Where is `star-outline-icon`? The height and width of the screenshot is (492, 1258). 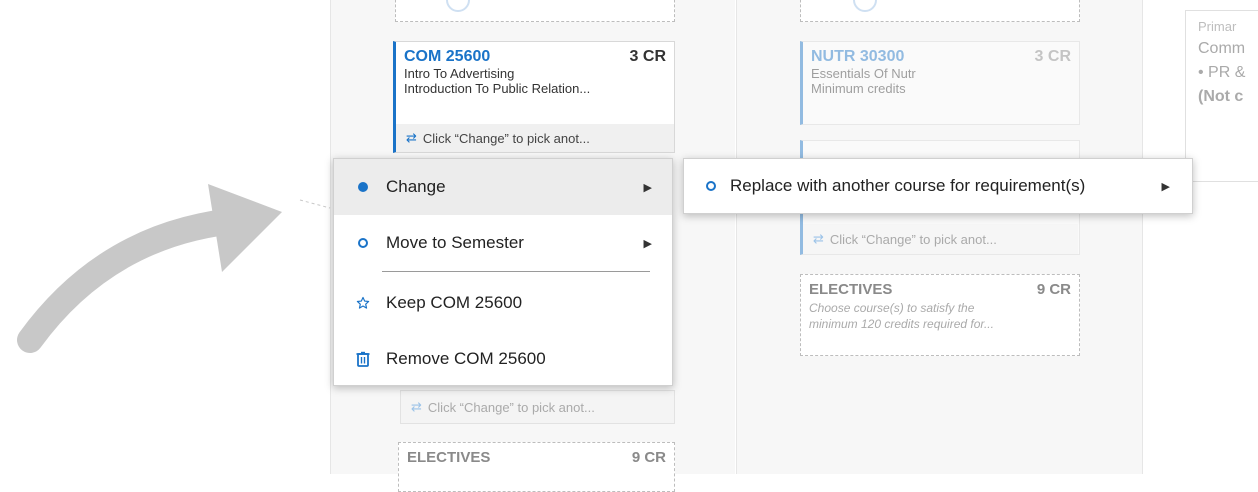
star-outline-icon is located at coordinates (363, 303).